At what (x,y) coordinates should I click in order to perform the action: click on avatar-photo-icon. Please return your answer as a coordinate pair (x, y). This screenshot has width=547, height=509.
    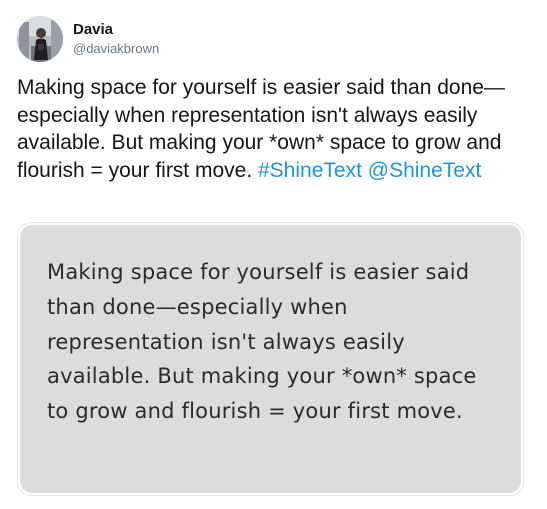
    Looking at the image, I should click on (40, 39).